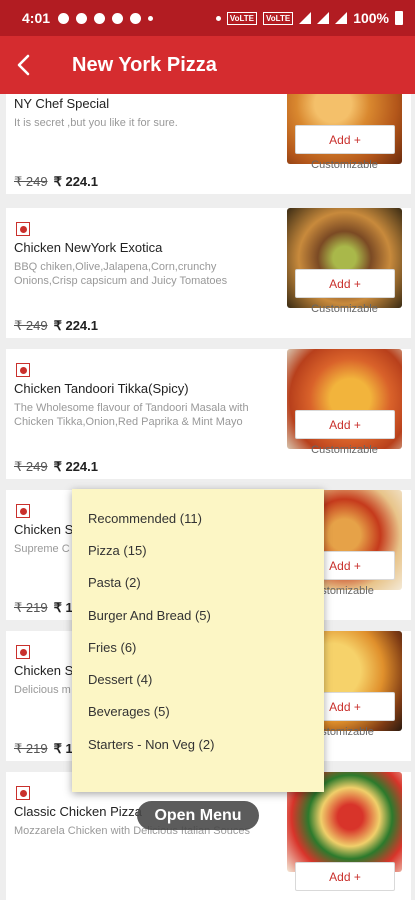 Image resolution: width=415 pixels, height=900 pixels. I want to click on item-name: Chicken Tandoori Tikka(Spicy), so click(101, 388).